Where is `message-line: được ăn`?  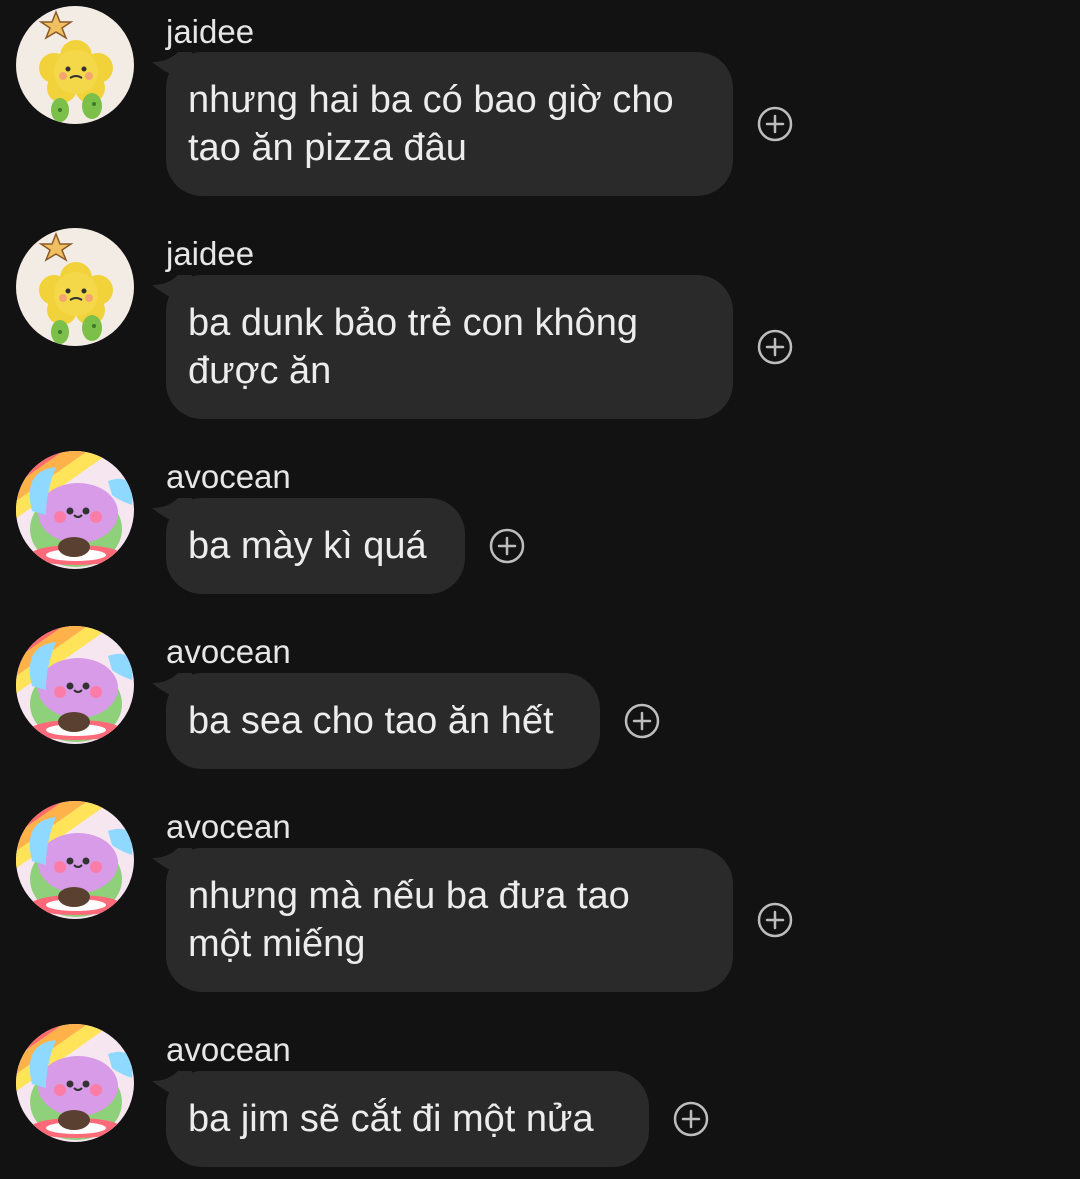 message-line: được ăn is located at coordinates (260, 371).